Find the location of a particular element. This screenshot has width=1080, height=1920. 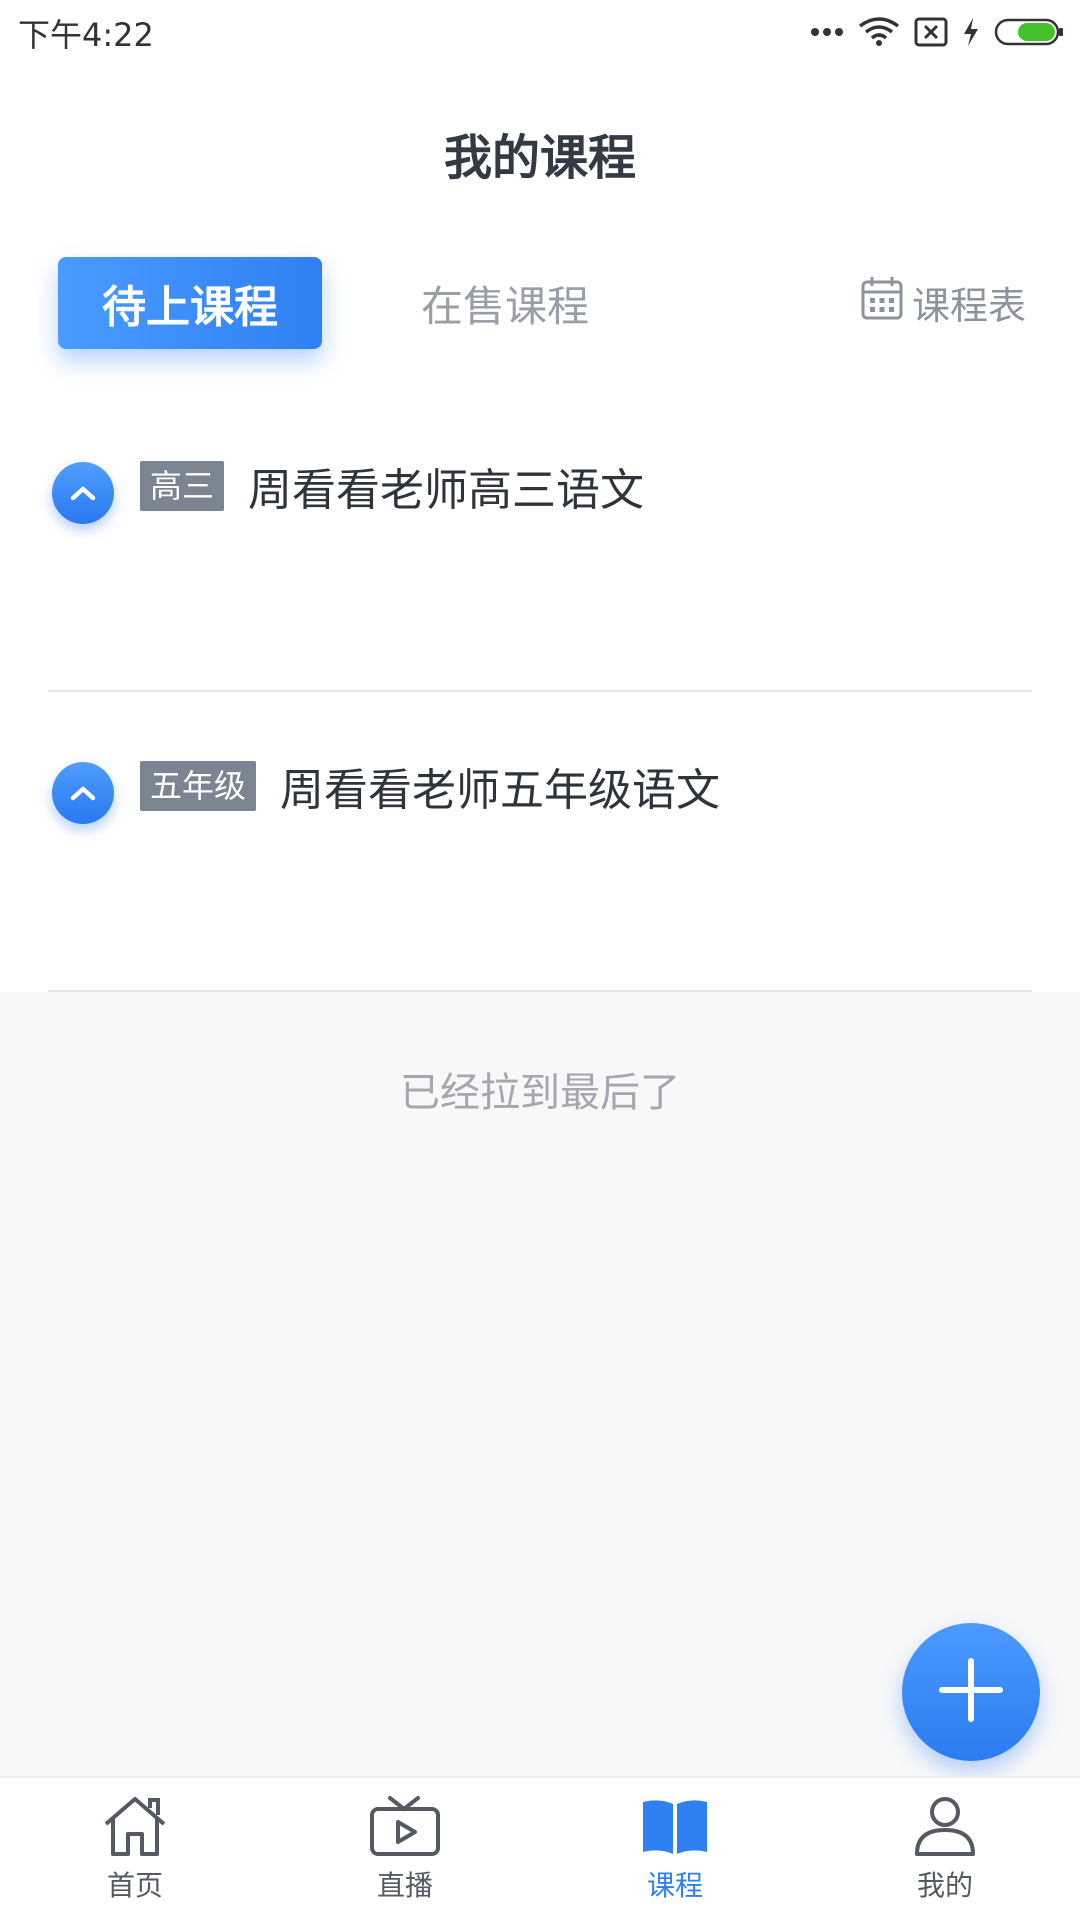

tv-icon is located at coordinates (405, 1828).